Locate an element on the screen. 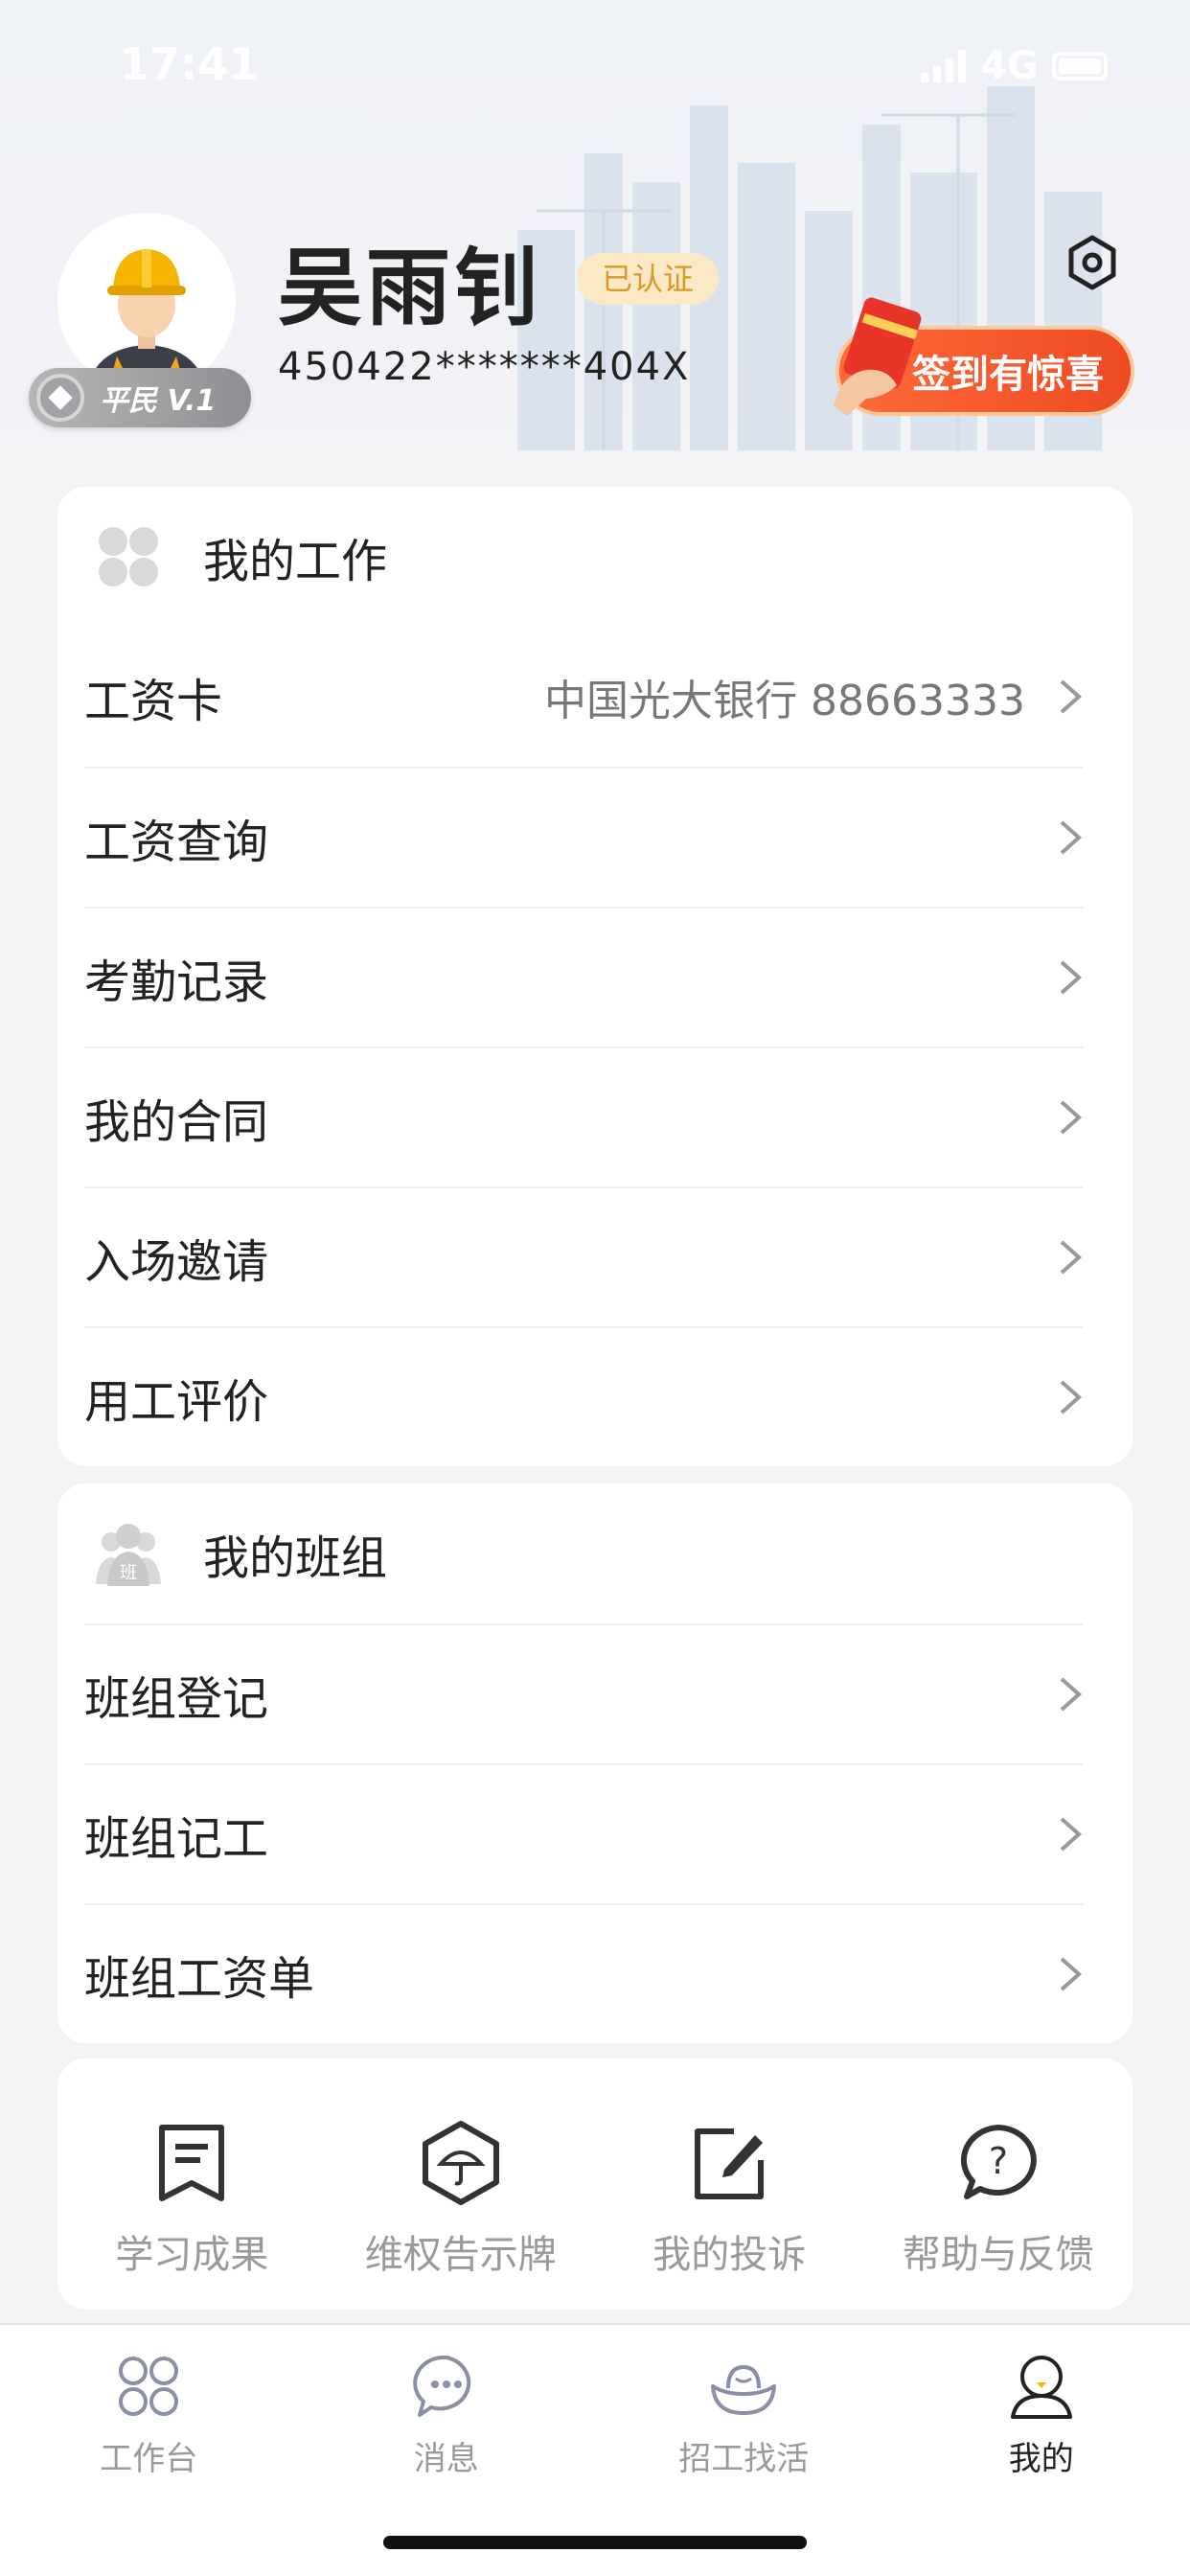  level-badge: 平民 V.1 is located at coordinates (140, 397).